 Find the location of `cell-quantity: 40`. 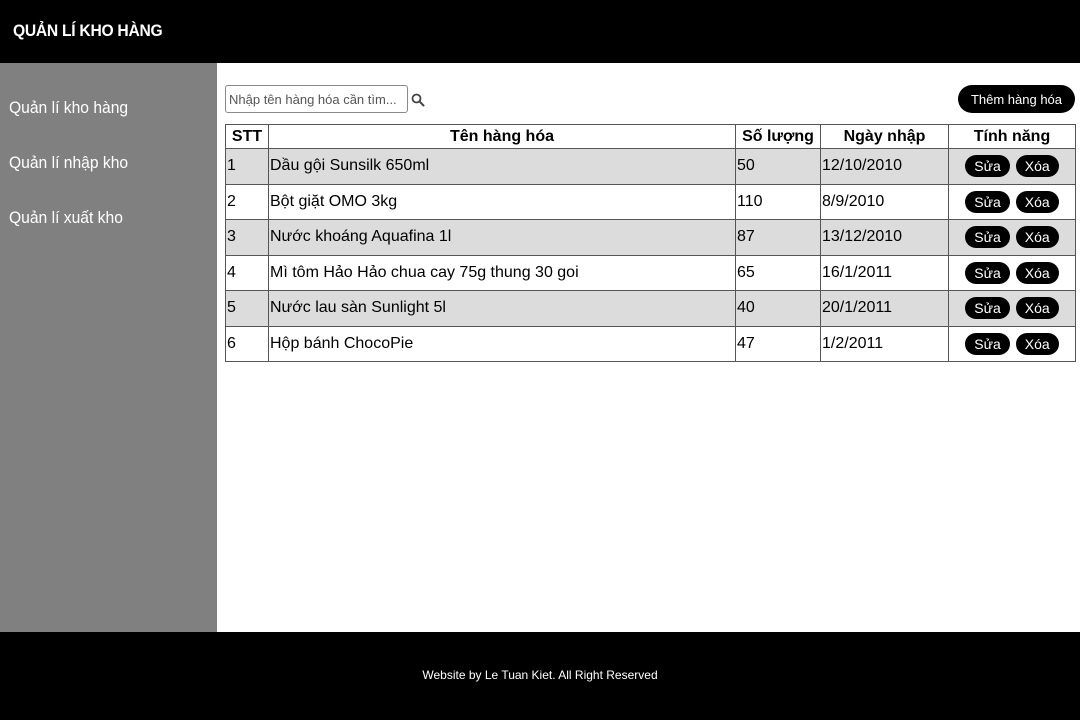

cell-quantity: 40 is located at coordinates (778, 308).